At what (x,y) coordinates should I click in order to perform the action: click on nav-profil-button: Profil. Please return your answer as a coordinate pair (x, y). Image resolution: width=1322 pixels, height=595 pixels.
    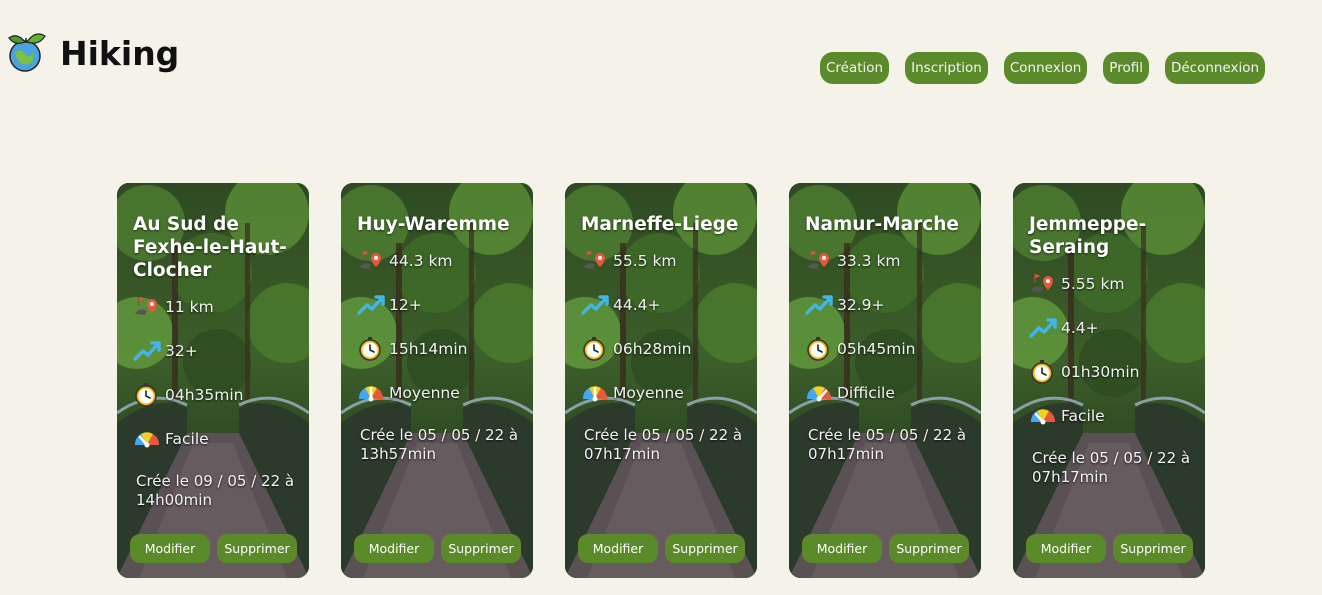
    Looking at the image, I should click on (1126, 68).